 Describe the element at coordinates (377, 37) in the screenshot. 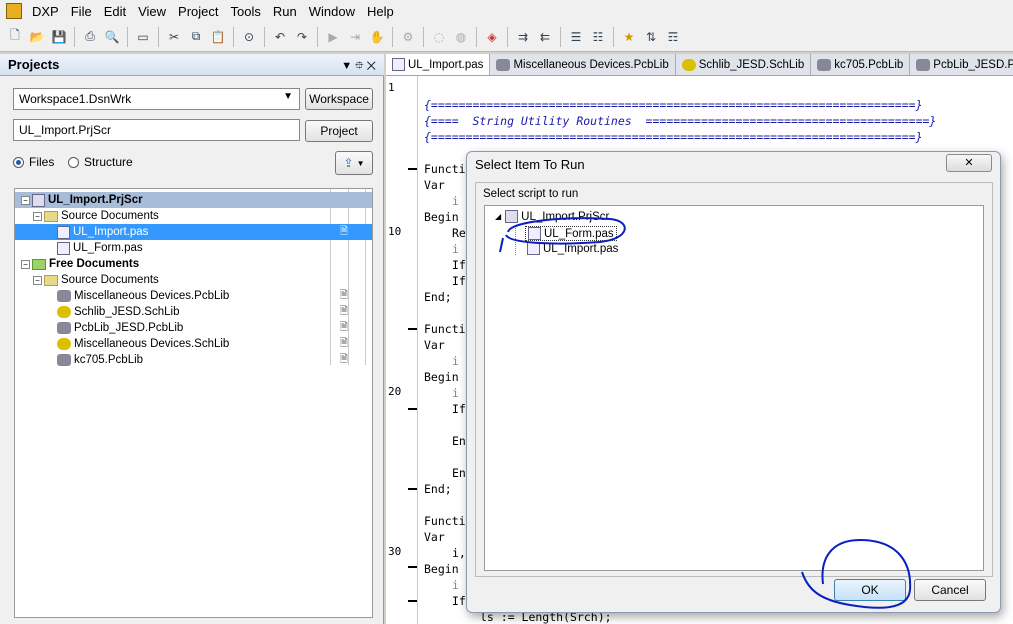

I see `pause-icon: ✋` at that location.